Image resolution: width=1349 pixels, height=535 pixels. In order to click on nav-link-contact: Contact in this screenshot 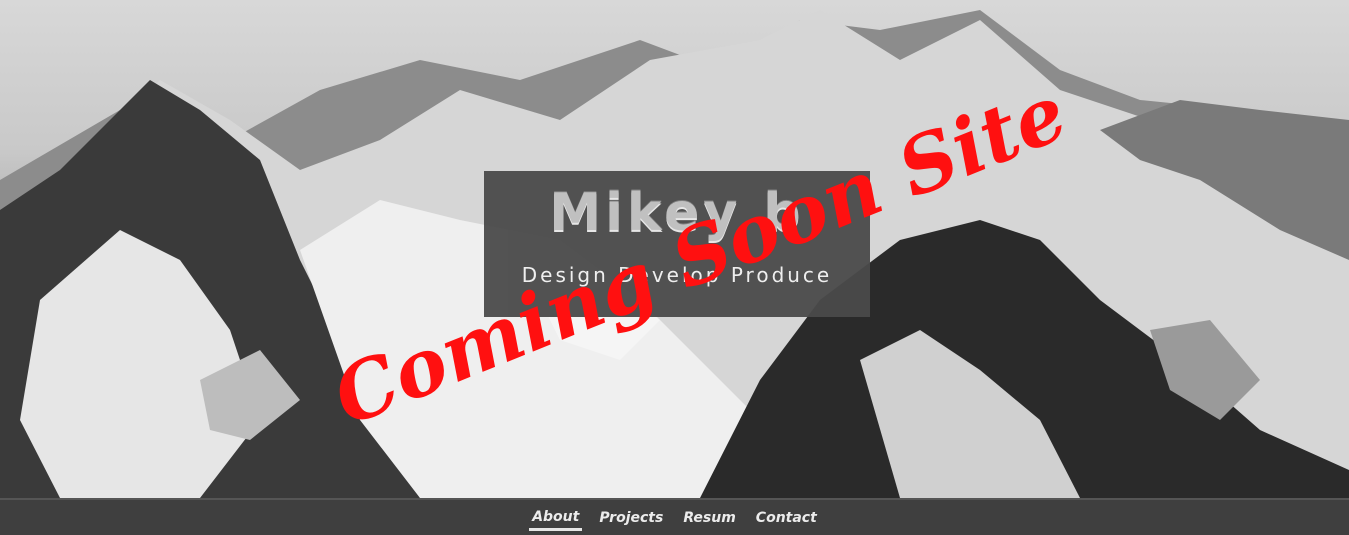, I will do `click(786, 517)`.